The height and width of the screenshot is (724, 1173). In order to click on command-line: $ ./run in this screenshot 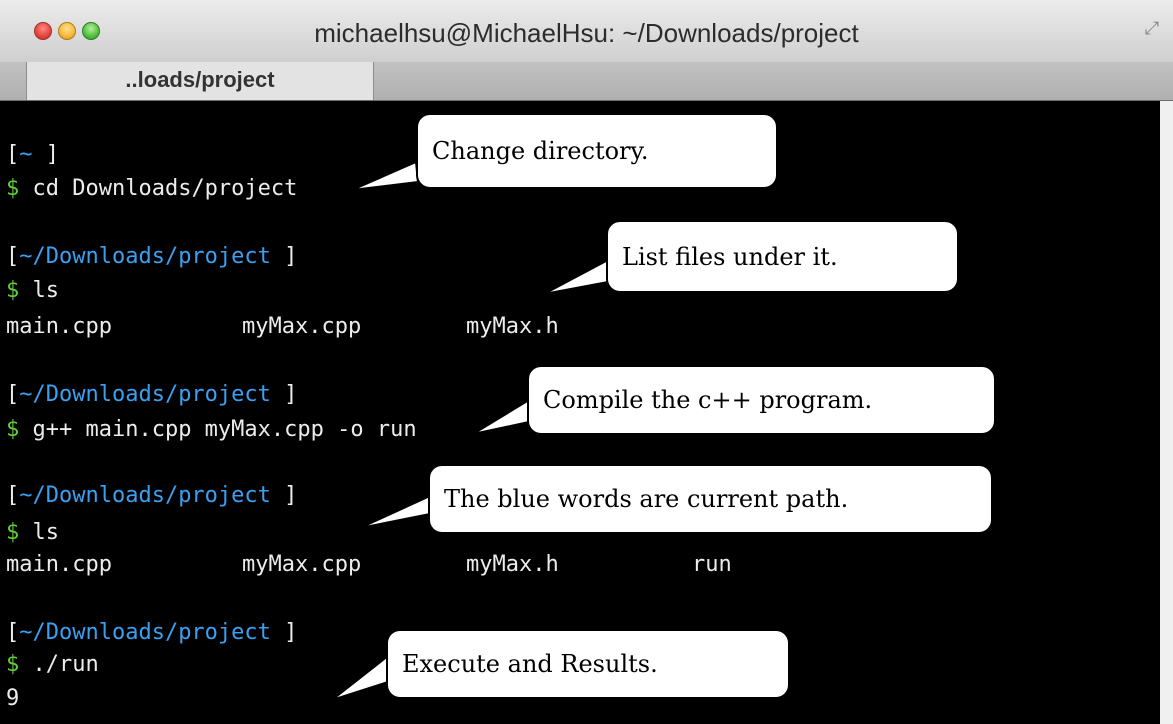, I will do `click(52, 665)`.